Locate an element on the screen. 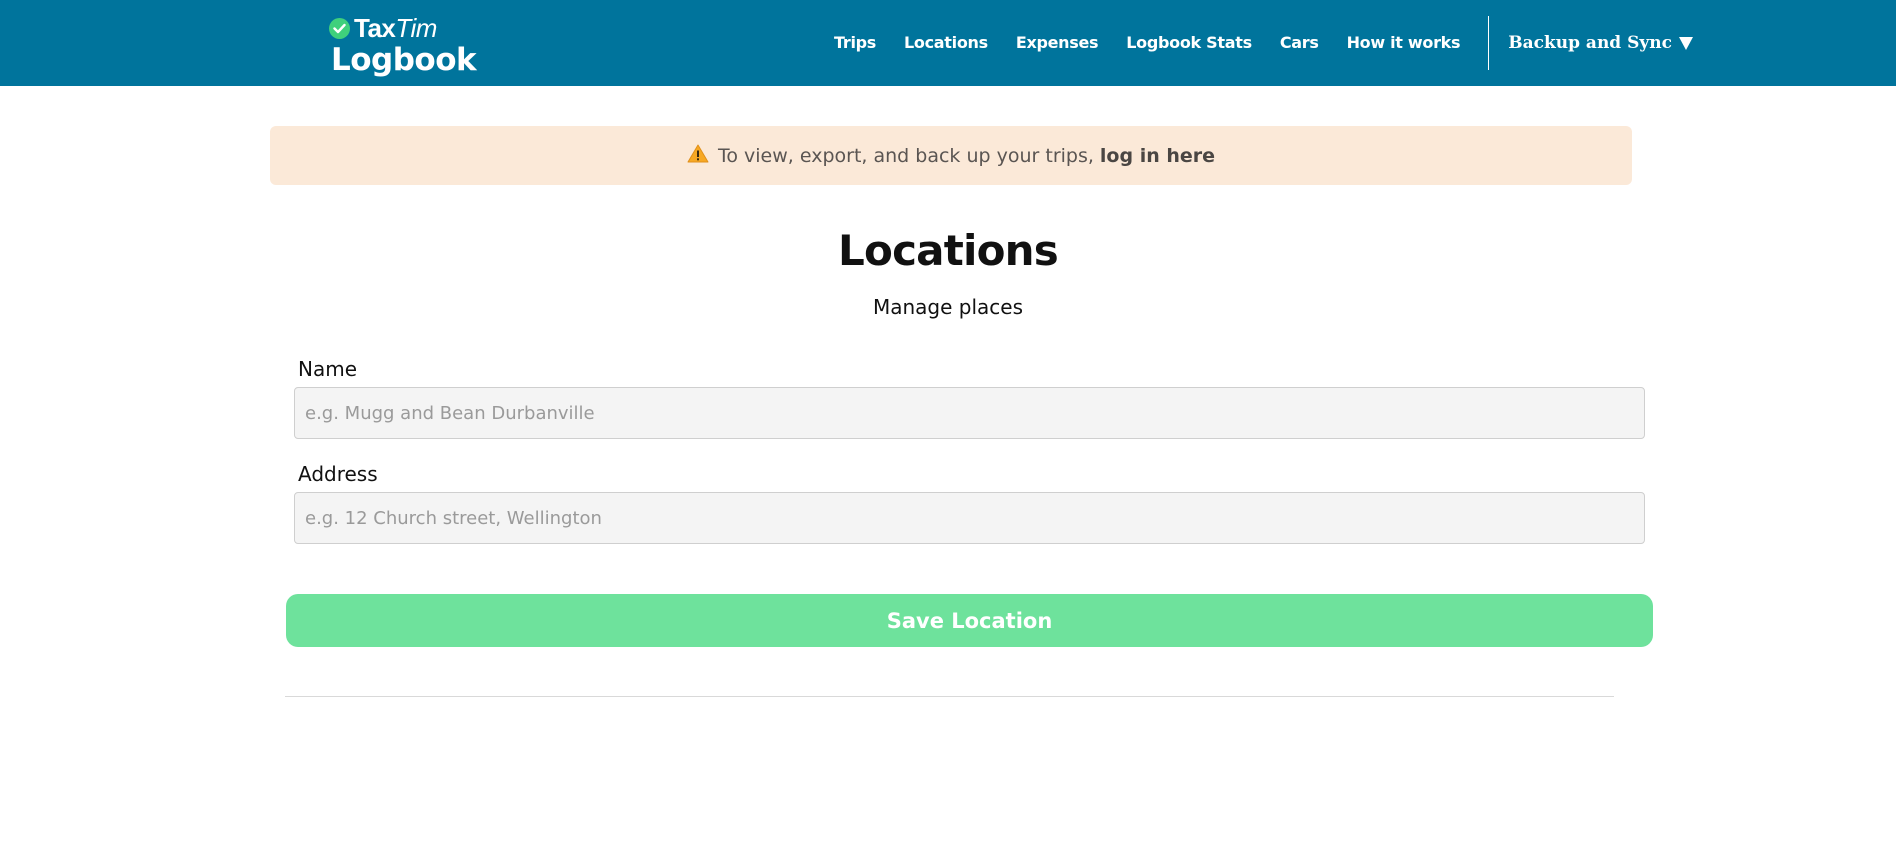 The image size is (1896, 867). nav-logbook-stats: Logbook Stats is located at coordinates (1189, 43).